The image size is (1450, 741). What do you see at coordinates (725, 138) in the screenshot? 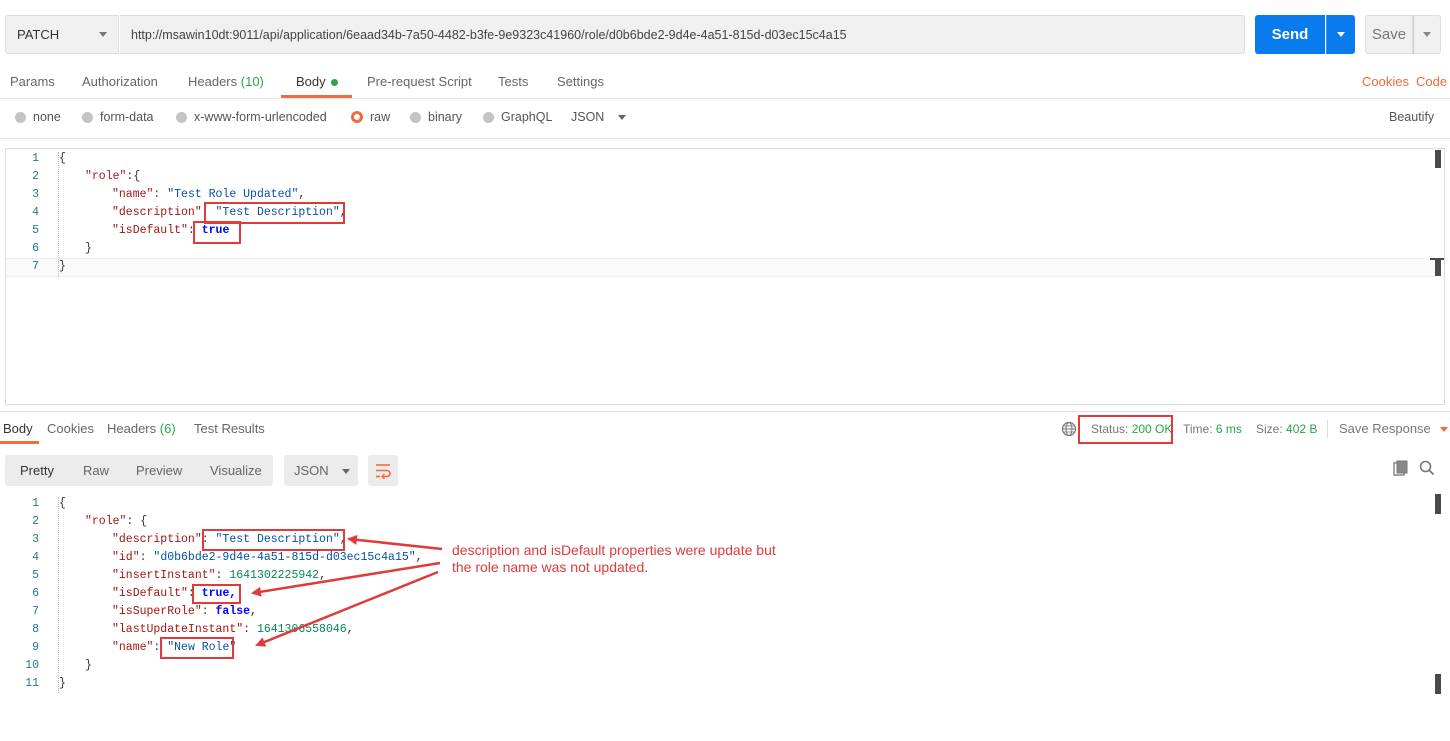
I see `options-divider` at bounding box center [725, 138].